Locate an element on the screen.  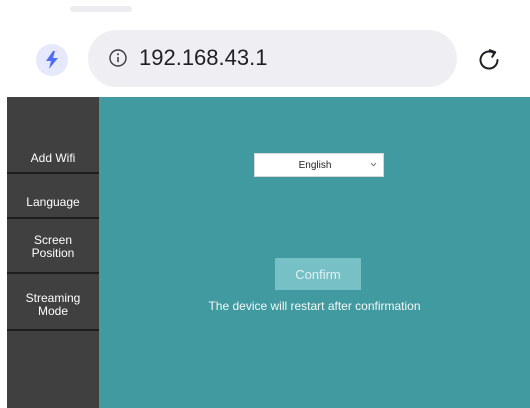
sidebar-item-label: Streaming Mode is located at coordinates (53, 304).